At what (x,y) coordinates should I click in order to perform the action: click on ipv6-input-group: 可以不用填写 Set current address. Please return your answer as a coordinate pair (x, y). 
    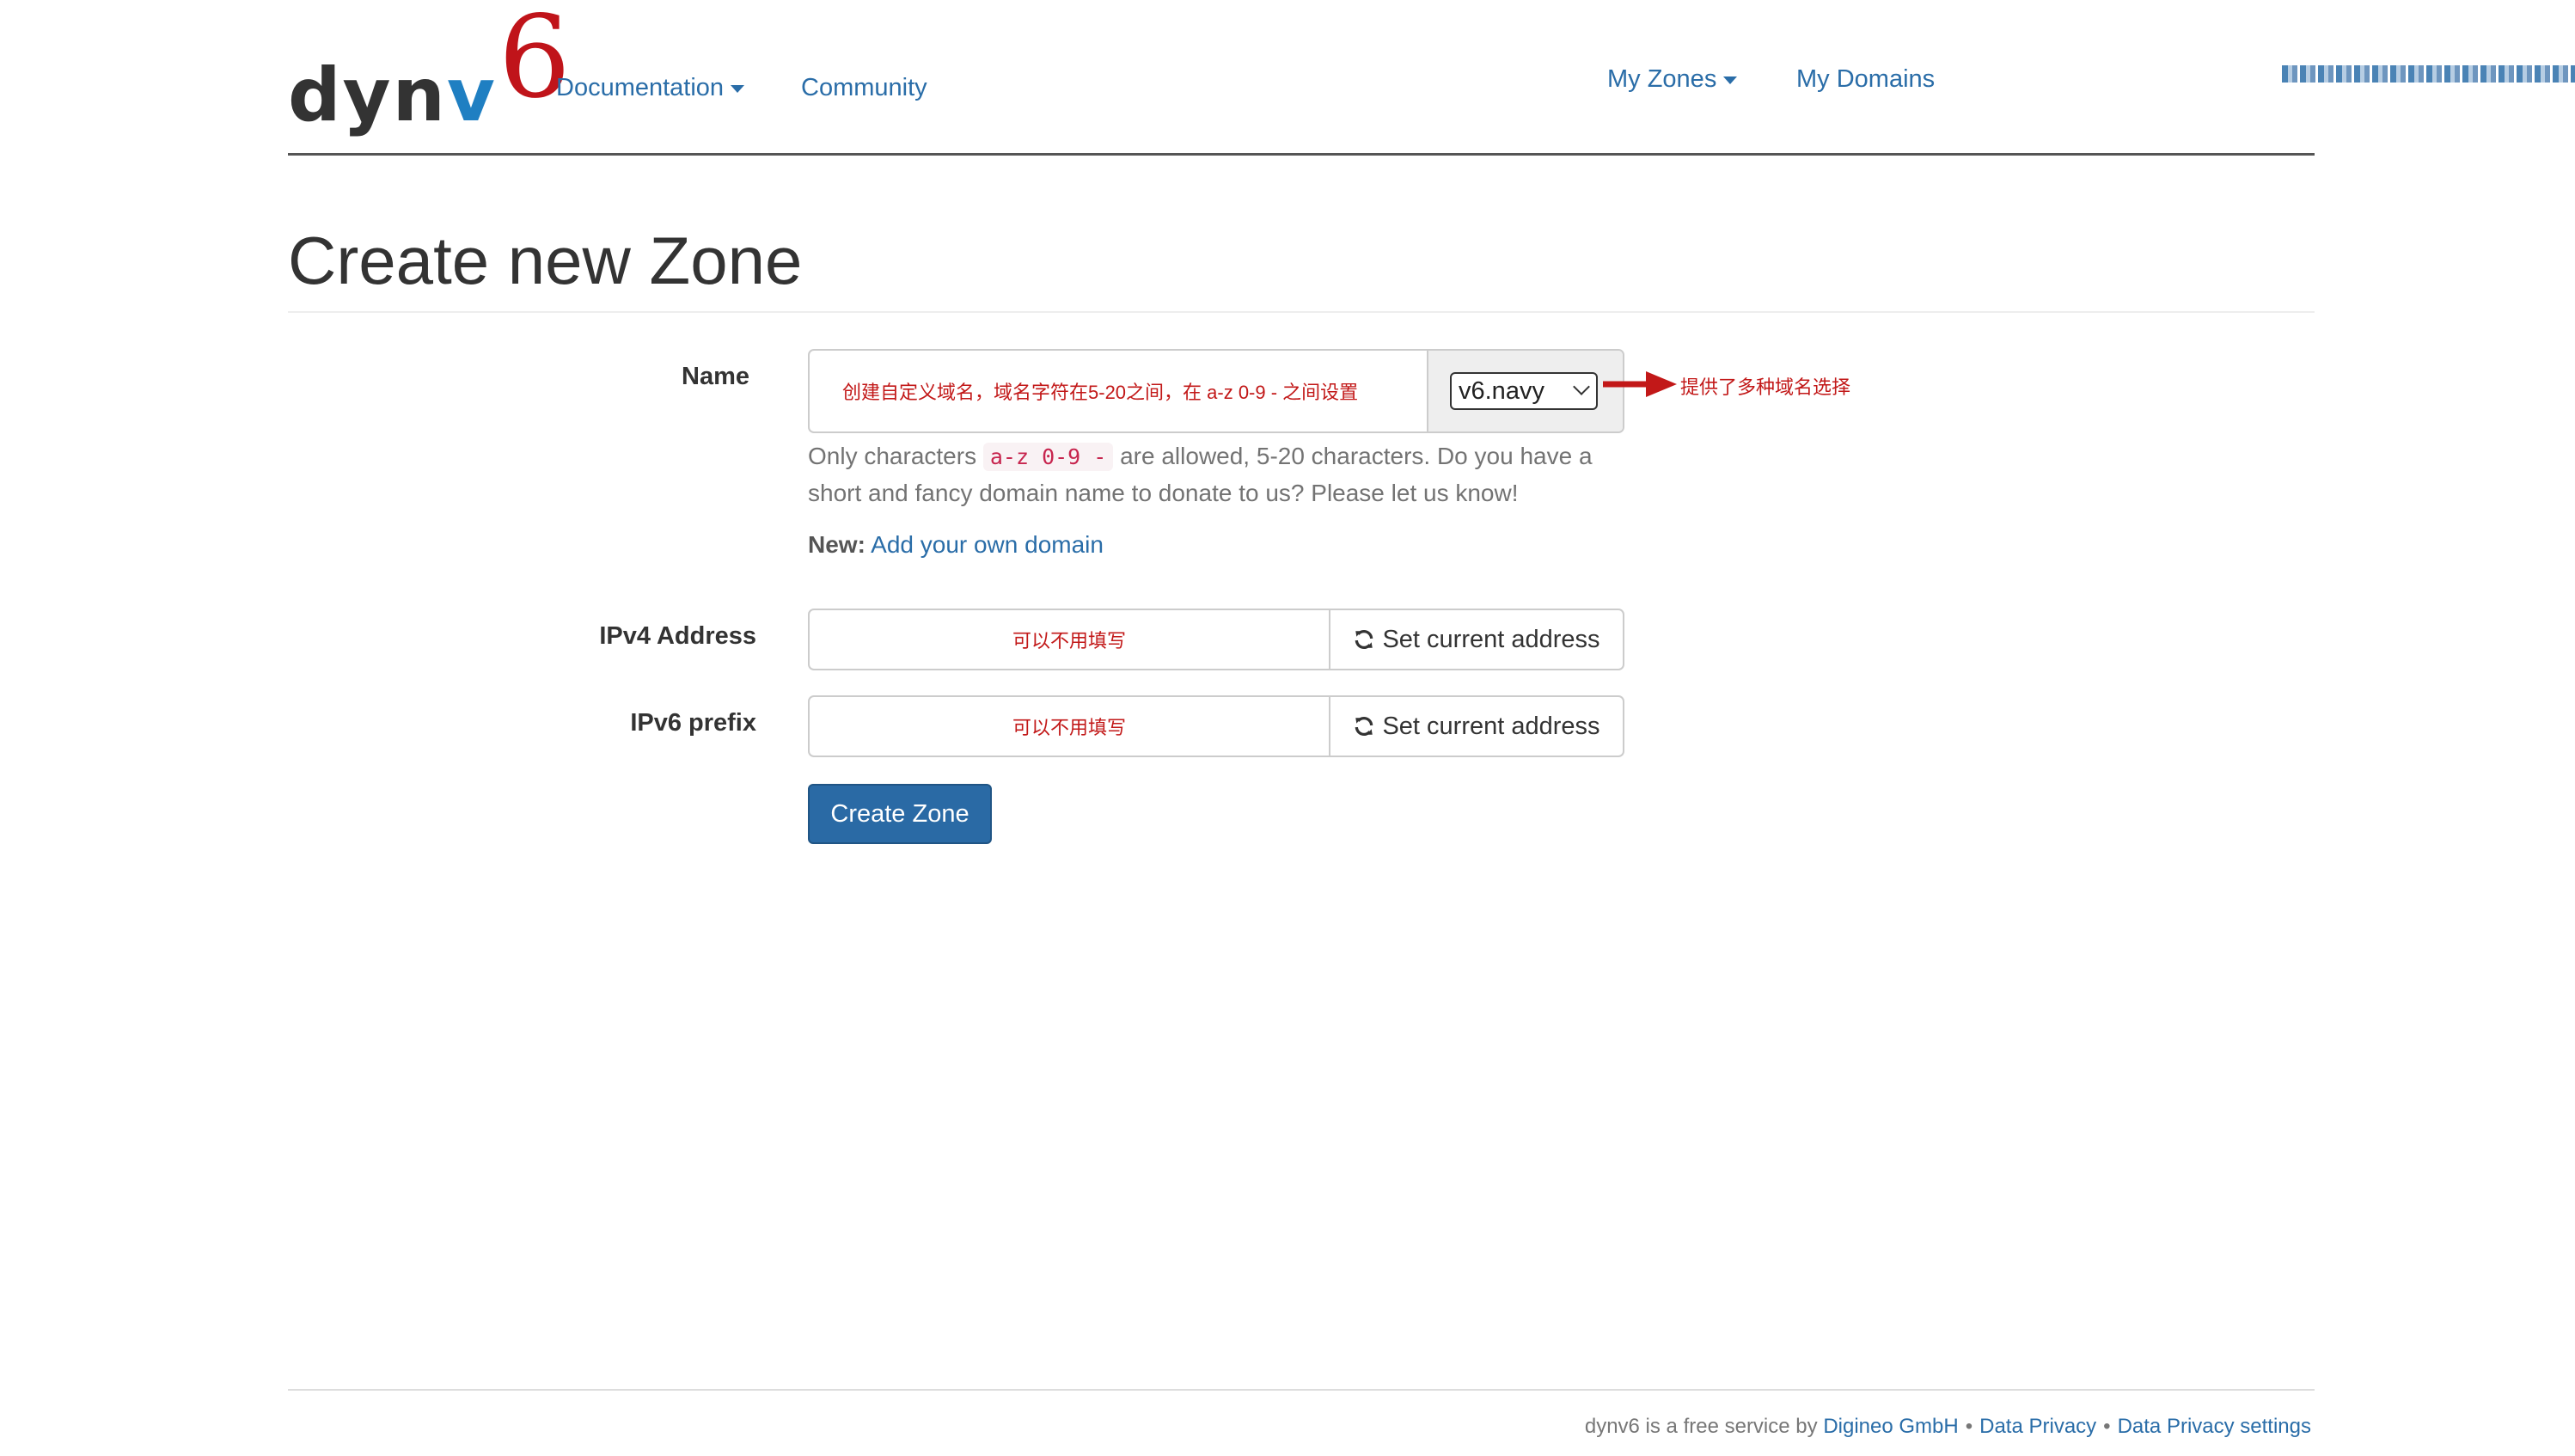
    Looking at the image, I should click on (1216, 726).